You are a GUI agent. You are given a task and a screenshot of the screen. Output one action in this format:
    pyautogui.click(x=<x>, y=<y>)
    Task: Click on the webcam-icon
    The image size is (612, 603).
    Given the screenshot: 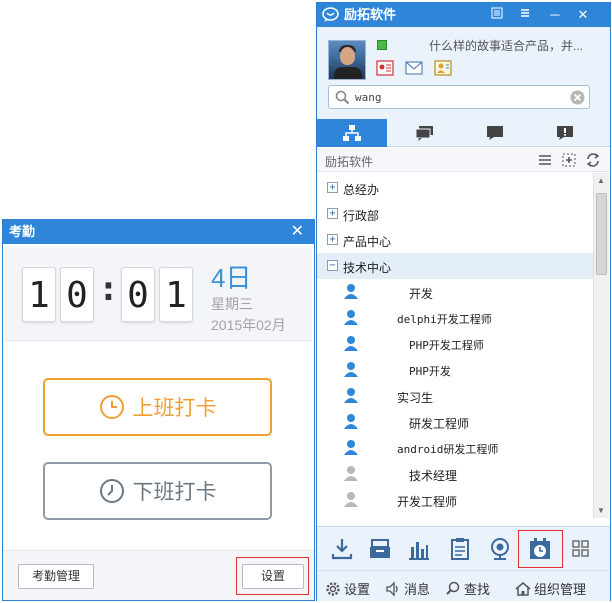 What is the action you would take?
    pyautogui.click(x=500, y=549)
    